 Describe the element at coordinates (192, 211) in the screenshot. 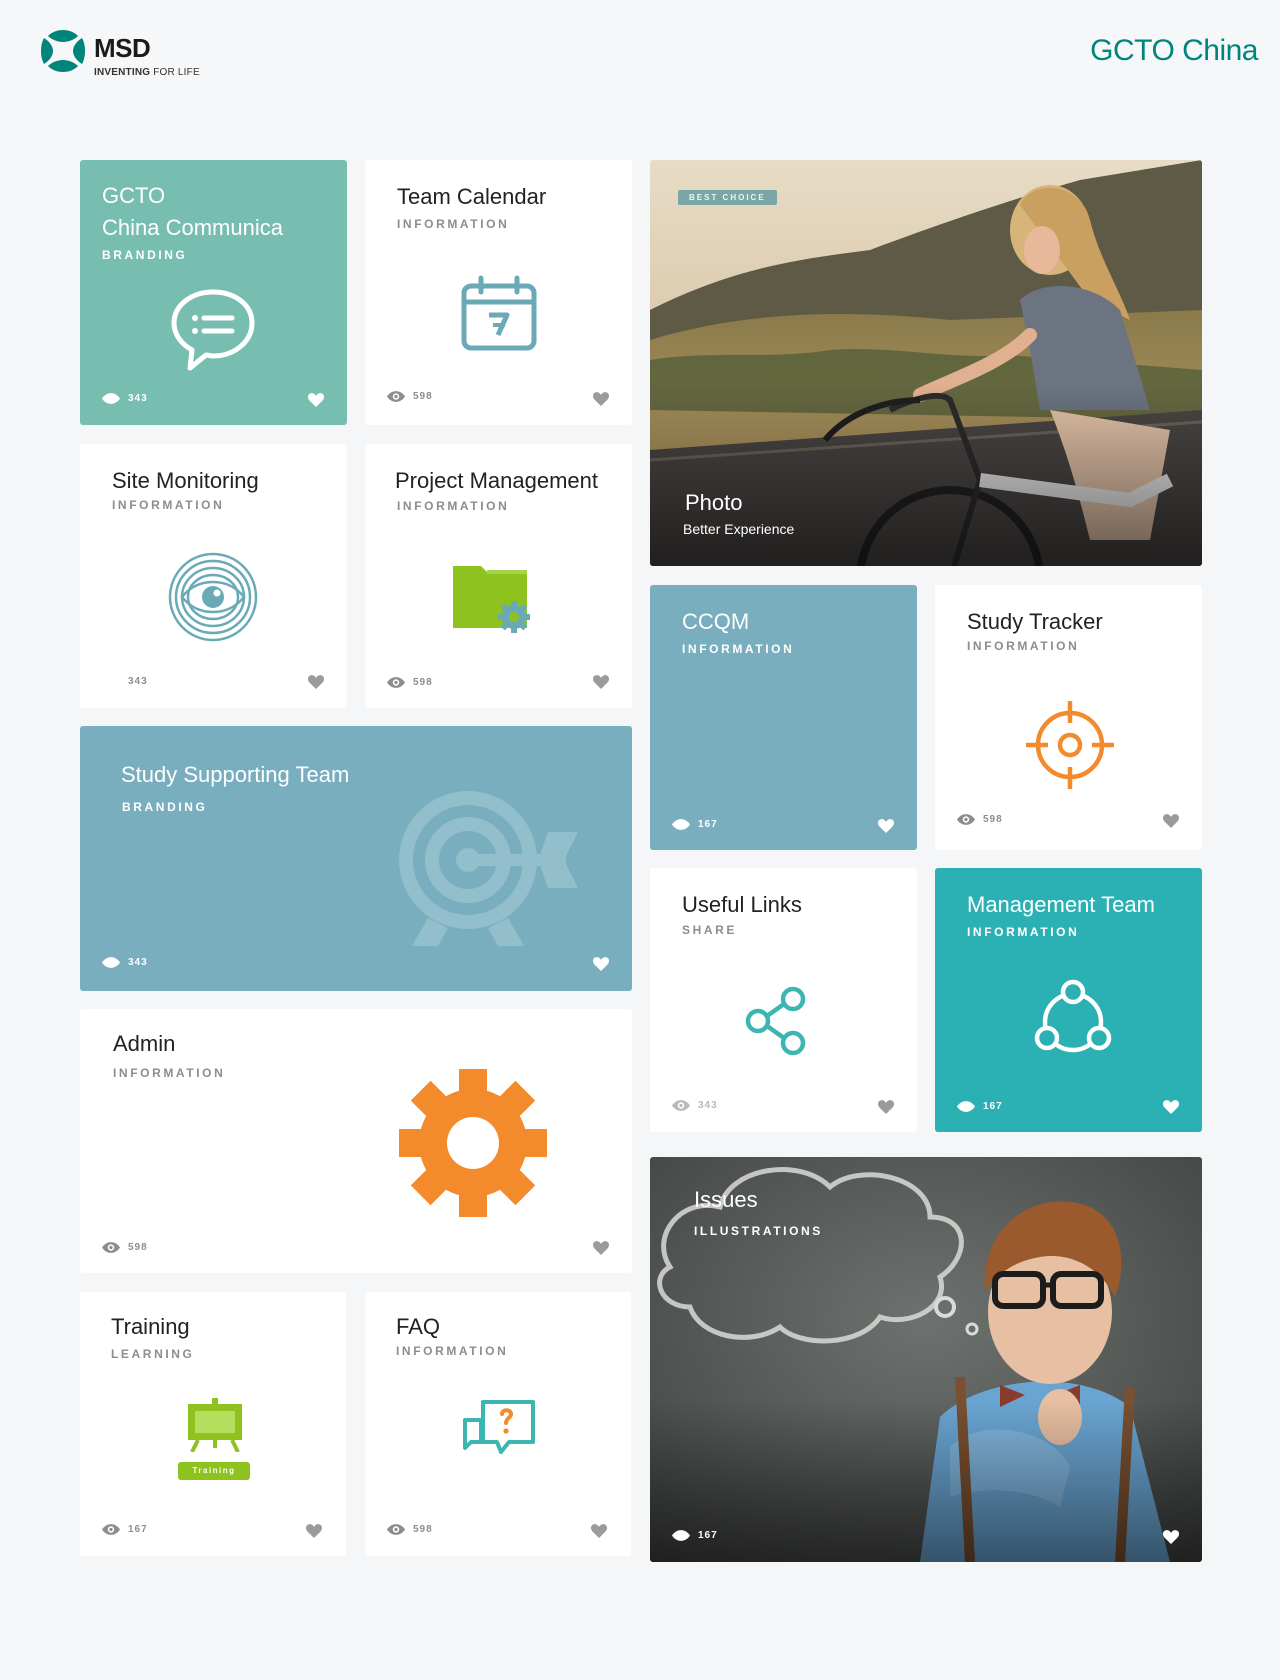

I see `tile-title: GCTO China Communica` at that location.